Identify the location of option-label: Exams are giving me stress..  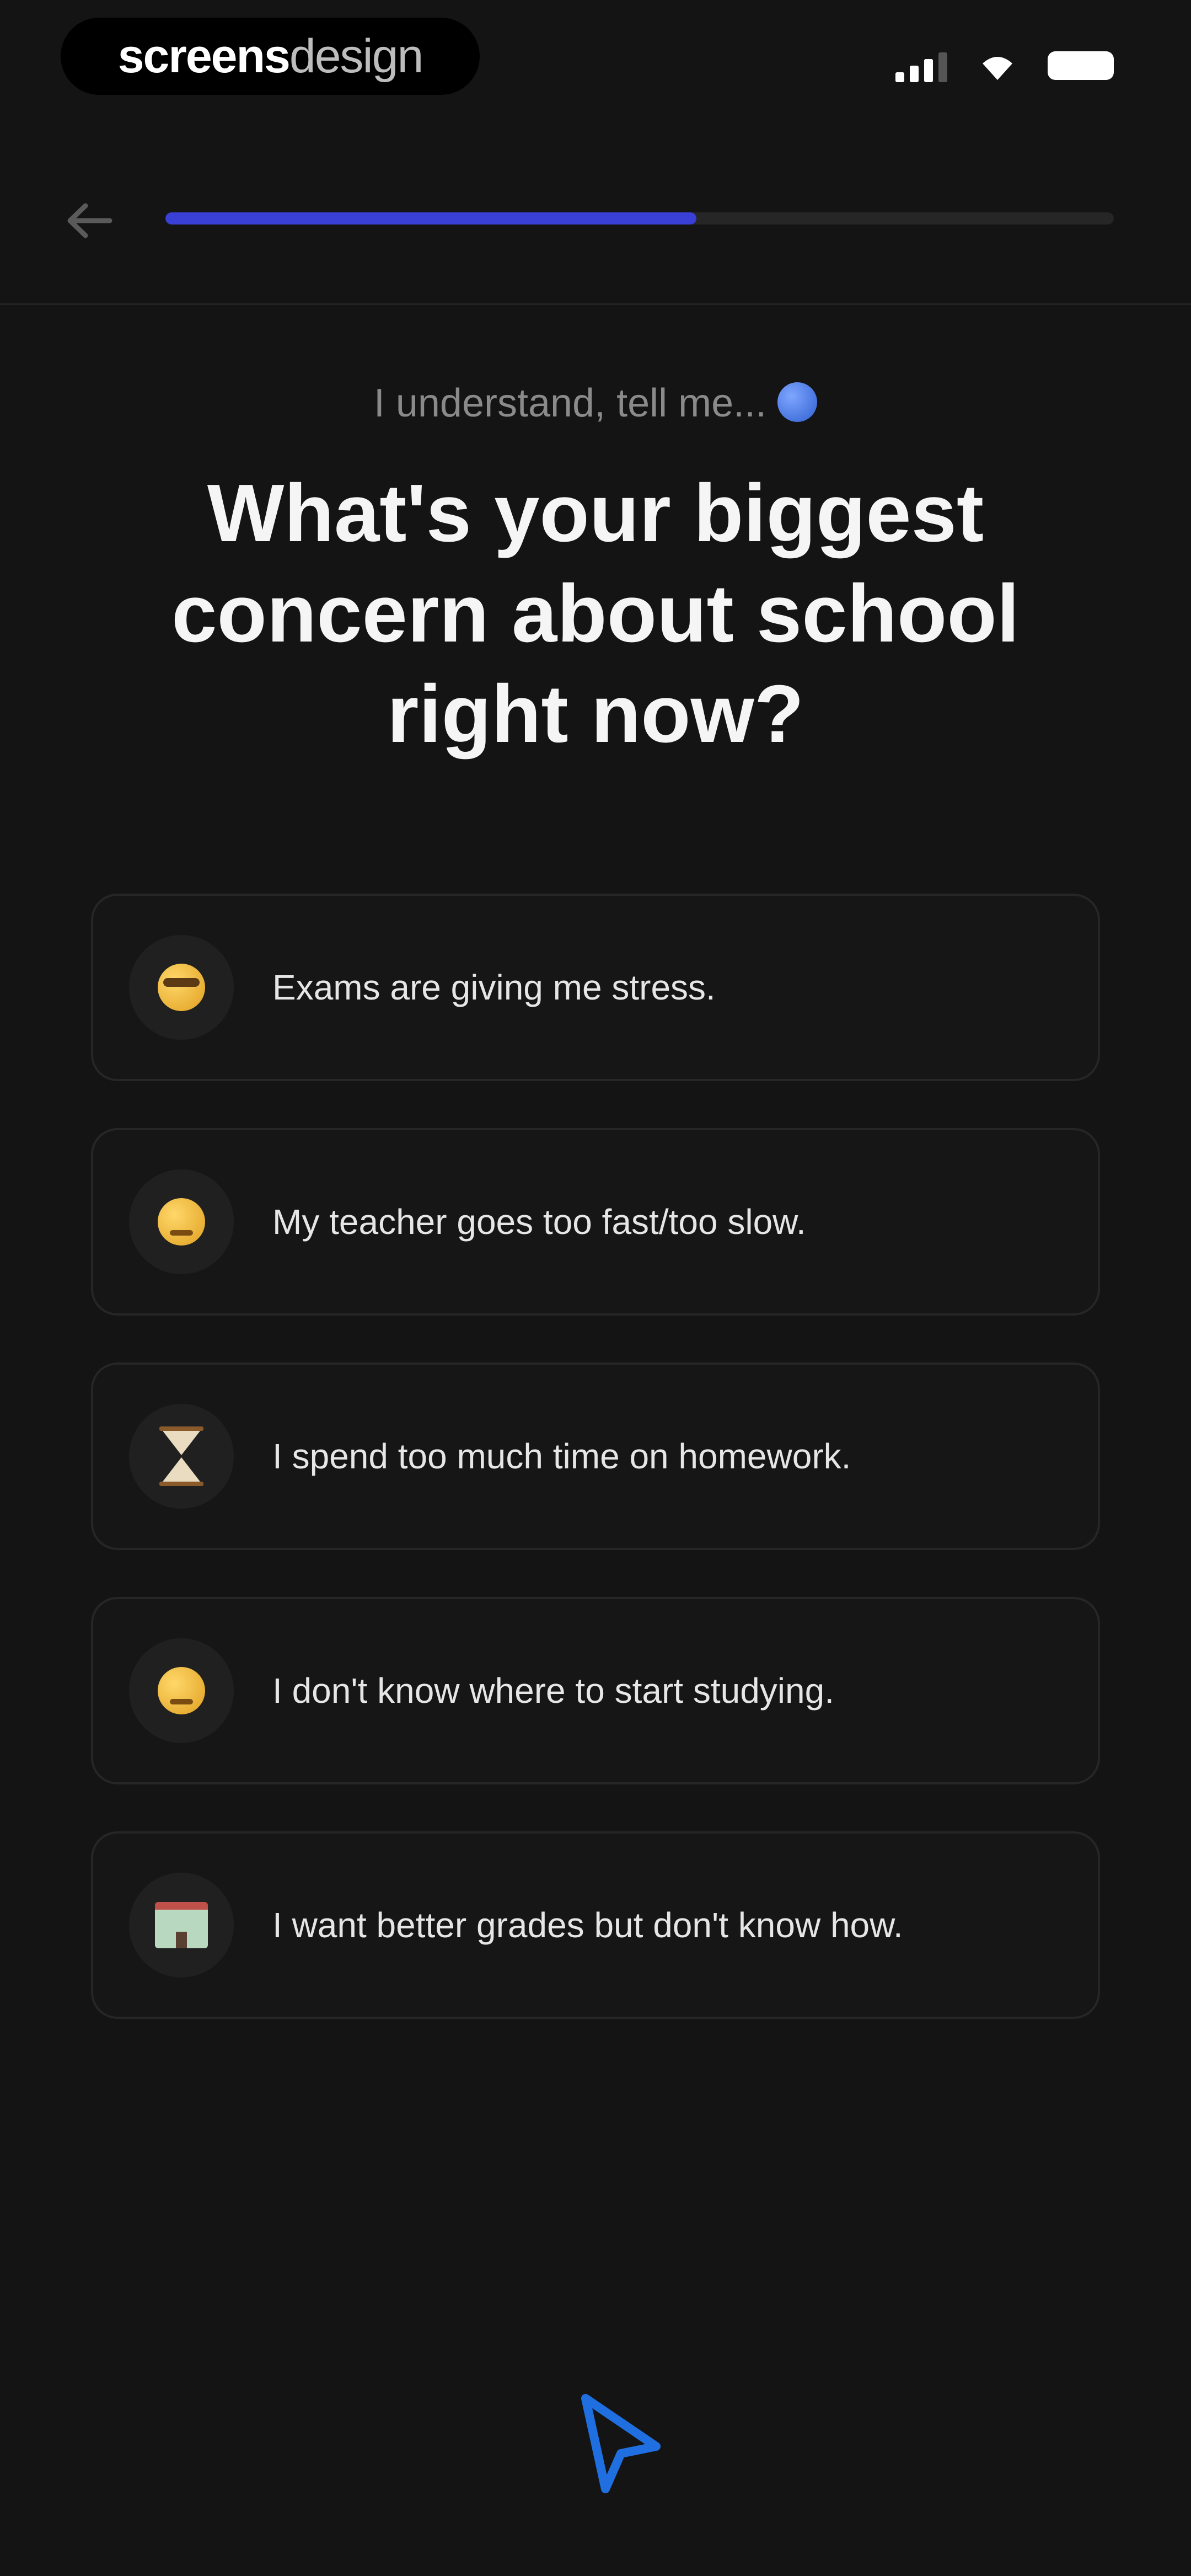
(494, 987).